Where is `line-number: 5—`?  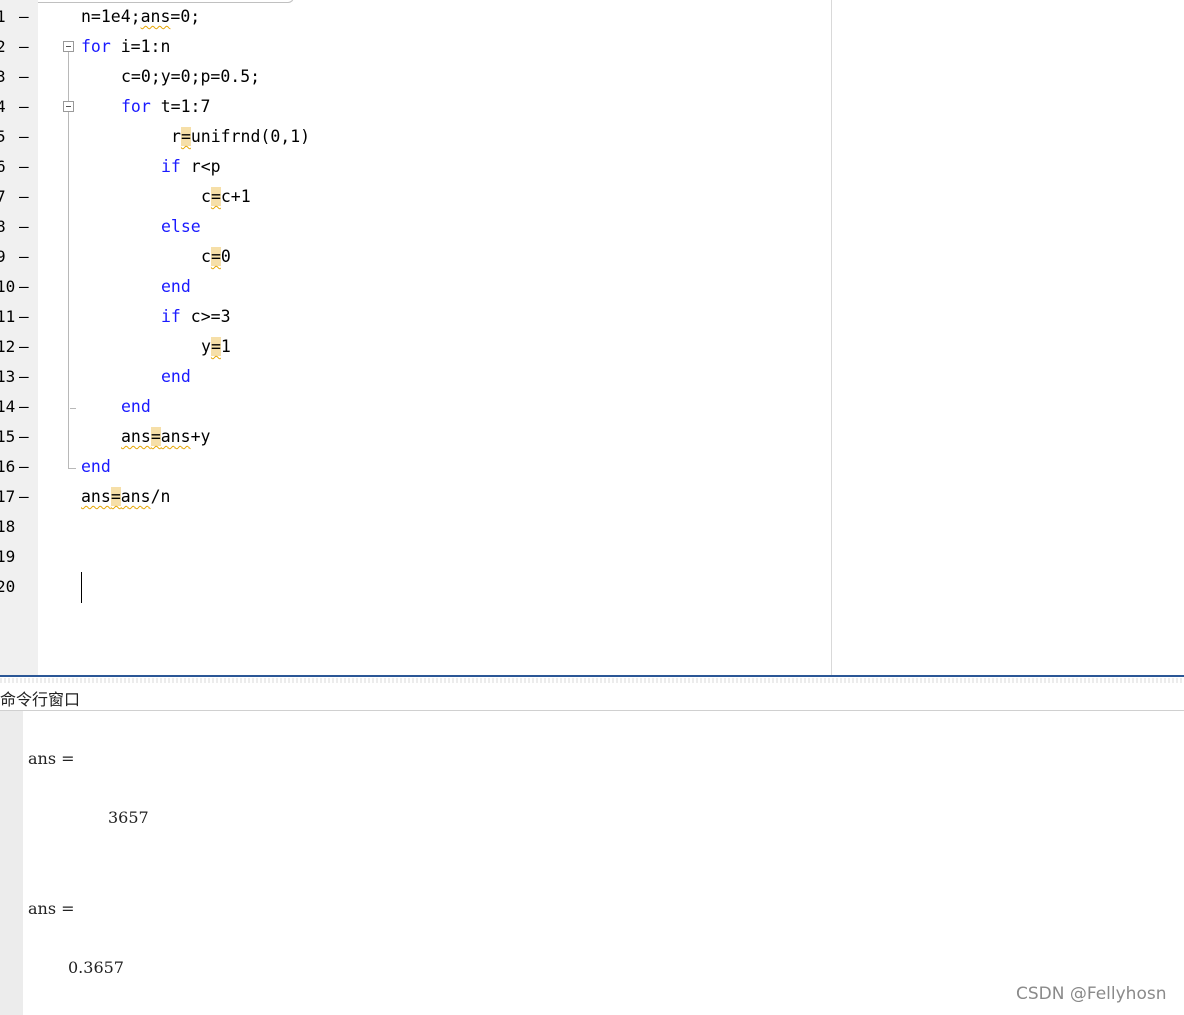
line-number: 5— is located at coordinates (14, 136).